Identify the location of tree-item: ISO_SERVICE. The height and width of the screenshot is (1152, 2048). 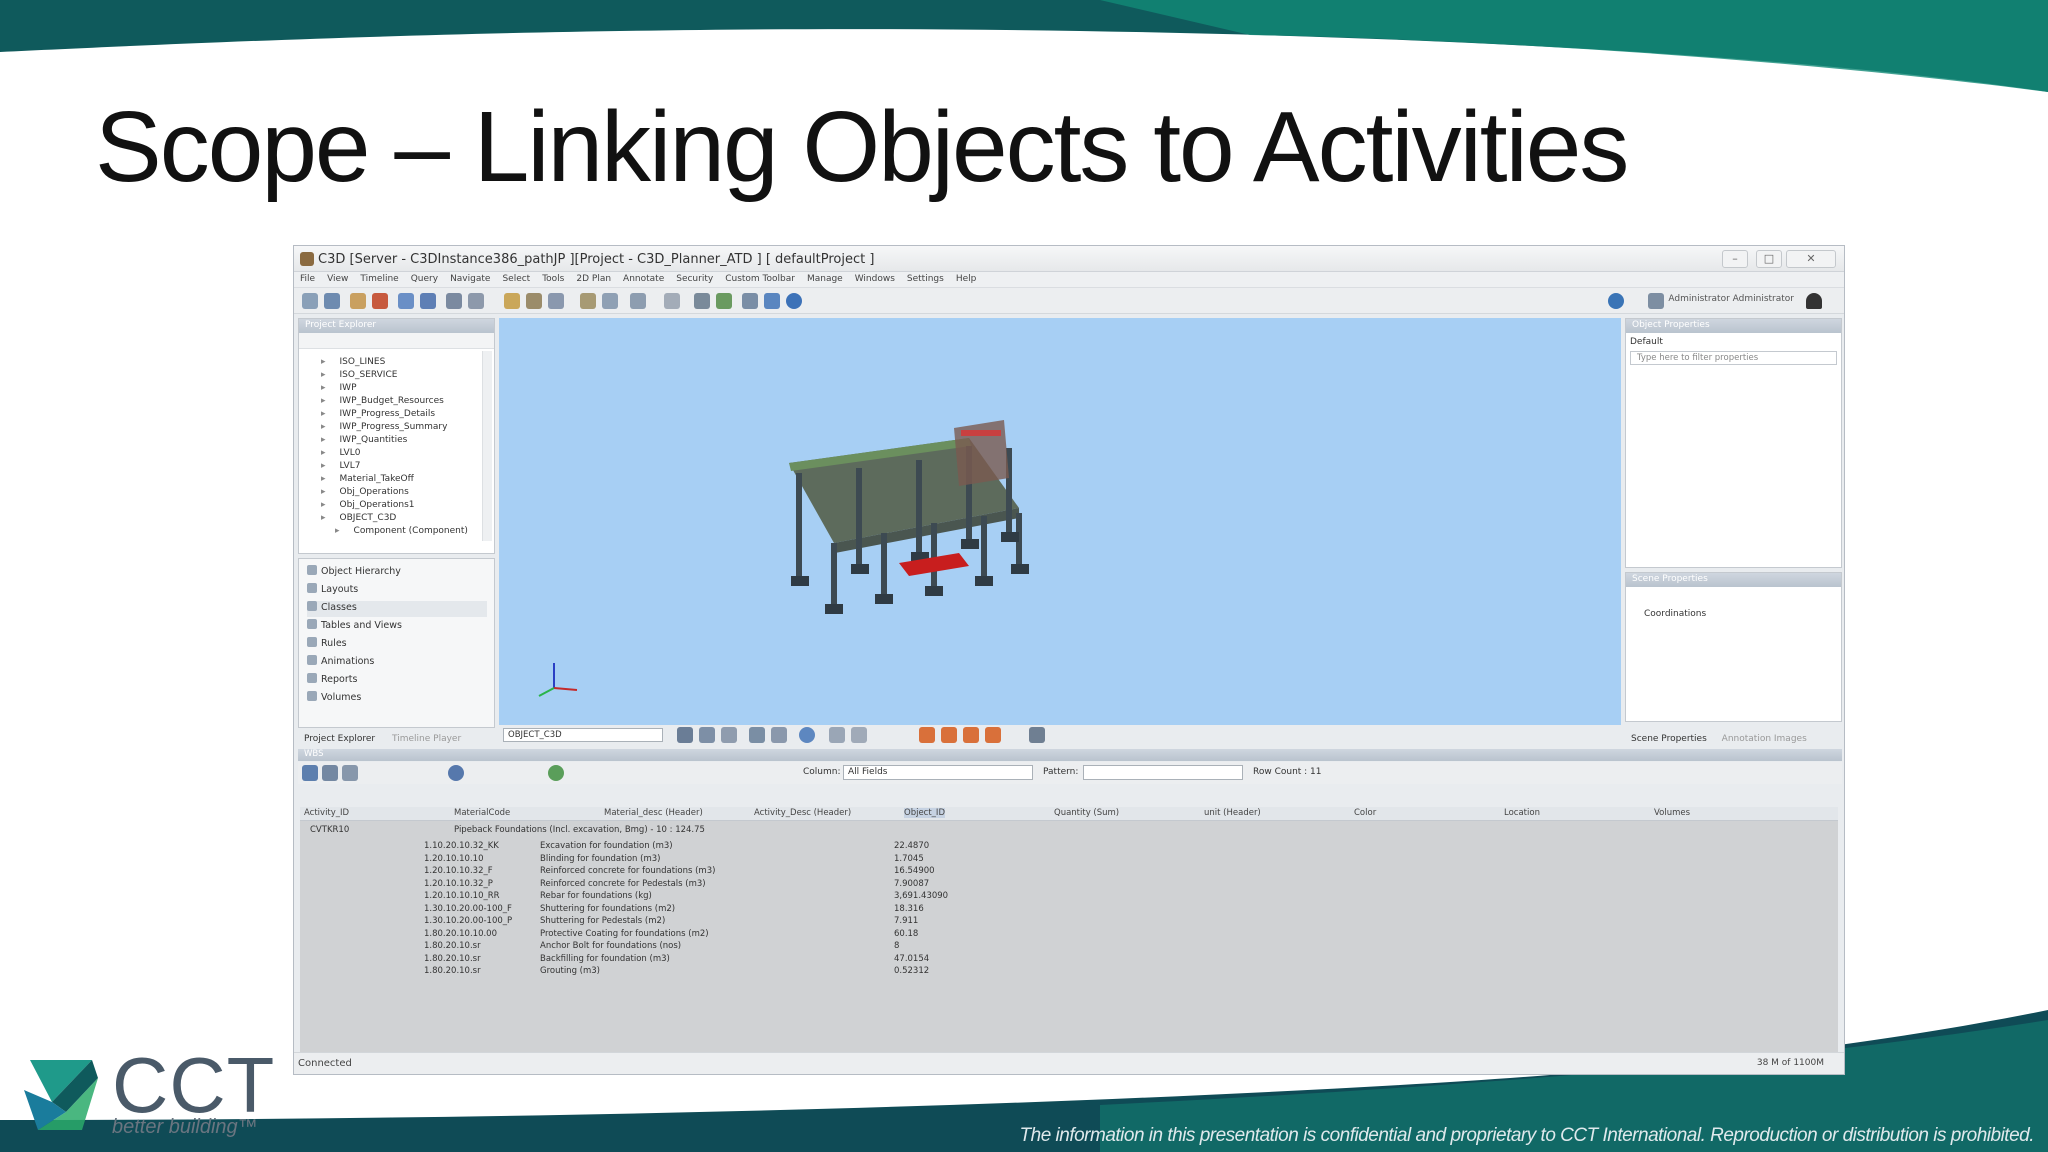
(359, 376).